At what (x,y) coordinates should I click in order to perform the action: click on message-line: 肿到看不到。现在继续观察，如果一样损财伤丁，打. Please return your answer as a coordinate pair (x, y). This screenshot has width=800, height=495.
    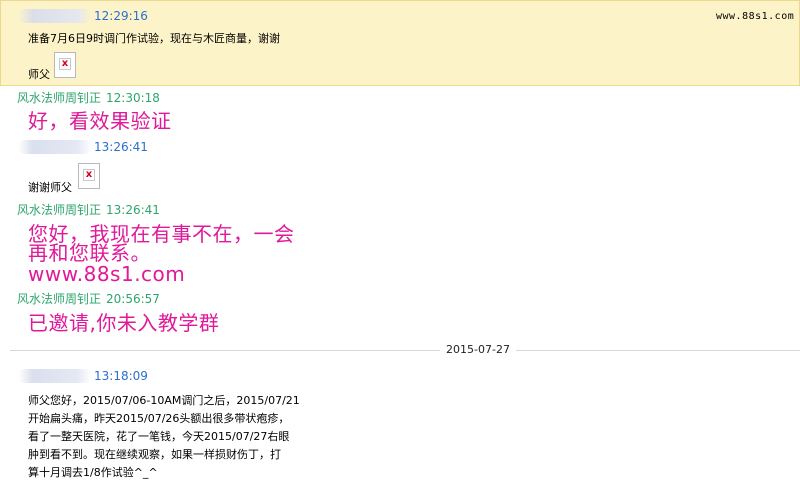
    Looking at the image, I should click on (154, 454).